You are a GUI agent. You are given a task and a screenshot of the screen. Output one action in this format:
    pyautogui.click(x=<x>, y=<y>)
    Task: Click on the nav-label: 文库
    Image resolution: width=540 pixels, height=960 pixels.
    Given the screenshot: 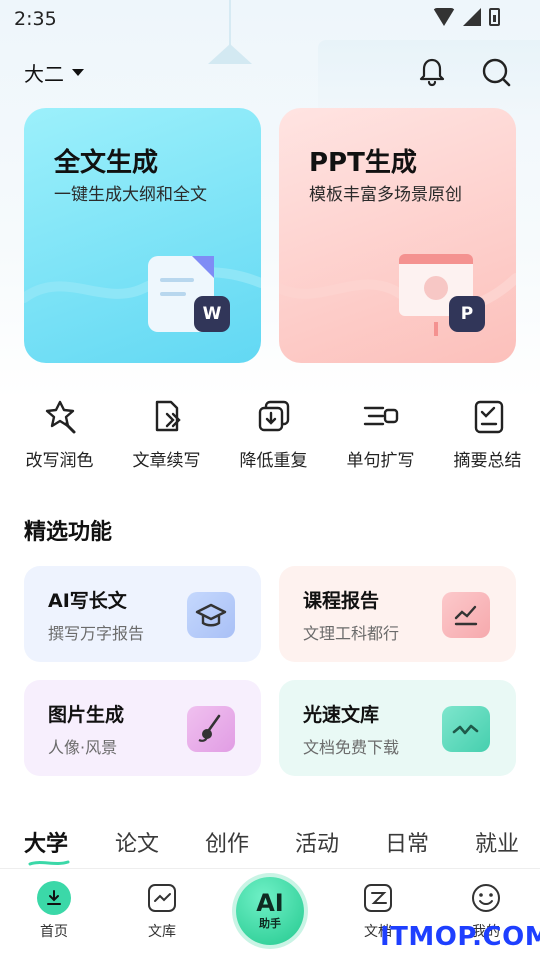 What is the action you would take?
    pyautogui.click(x=162, y=932)
    